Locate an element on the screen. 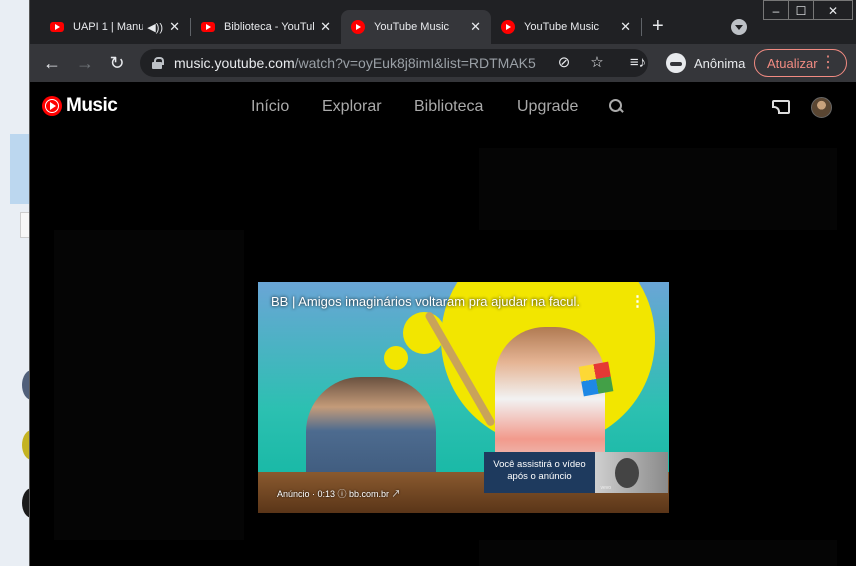 The width and height of the screenshot is (856, 566). logo-text: Music is located at coordinates (92, 105).